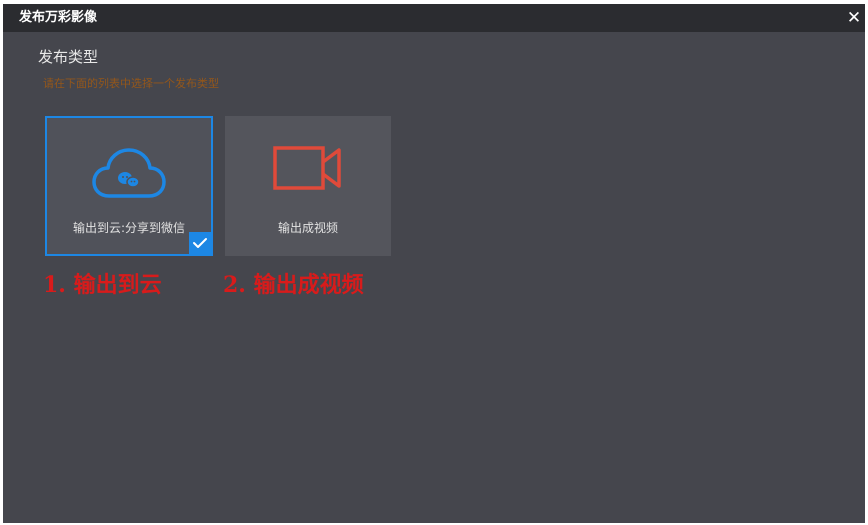 This screenshot has width=868, height=525. What do you see at coordinates (131, 83) in the screenshot?
I see `section-hint: 请在下面的列表中选择一个发布类型` at bounding box center [131, 83].